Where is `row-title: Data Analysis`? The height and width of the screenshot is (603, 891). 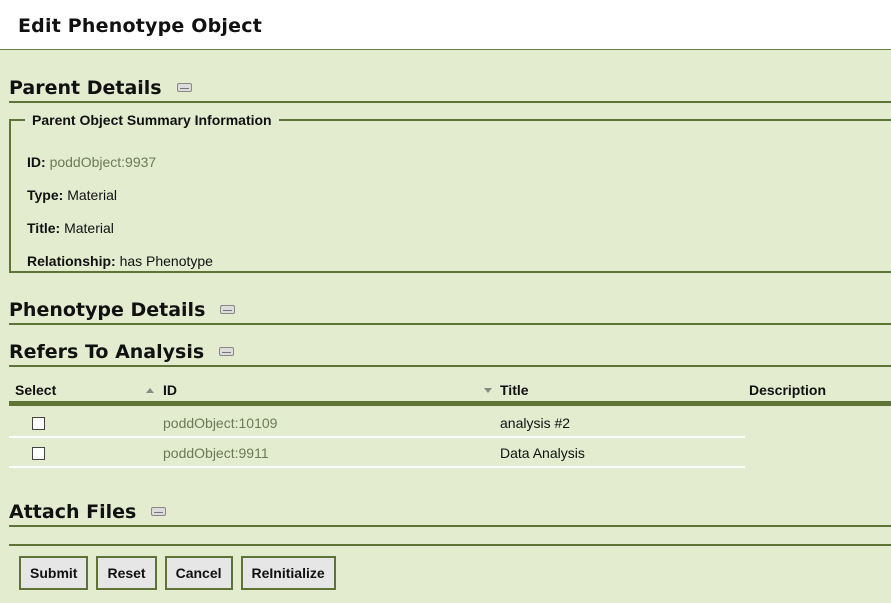
row-title: Data Analysis is located at coordinates (542, 453).